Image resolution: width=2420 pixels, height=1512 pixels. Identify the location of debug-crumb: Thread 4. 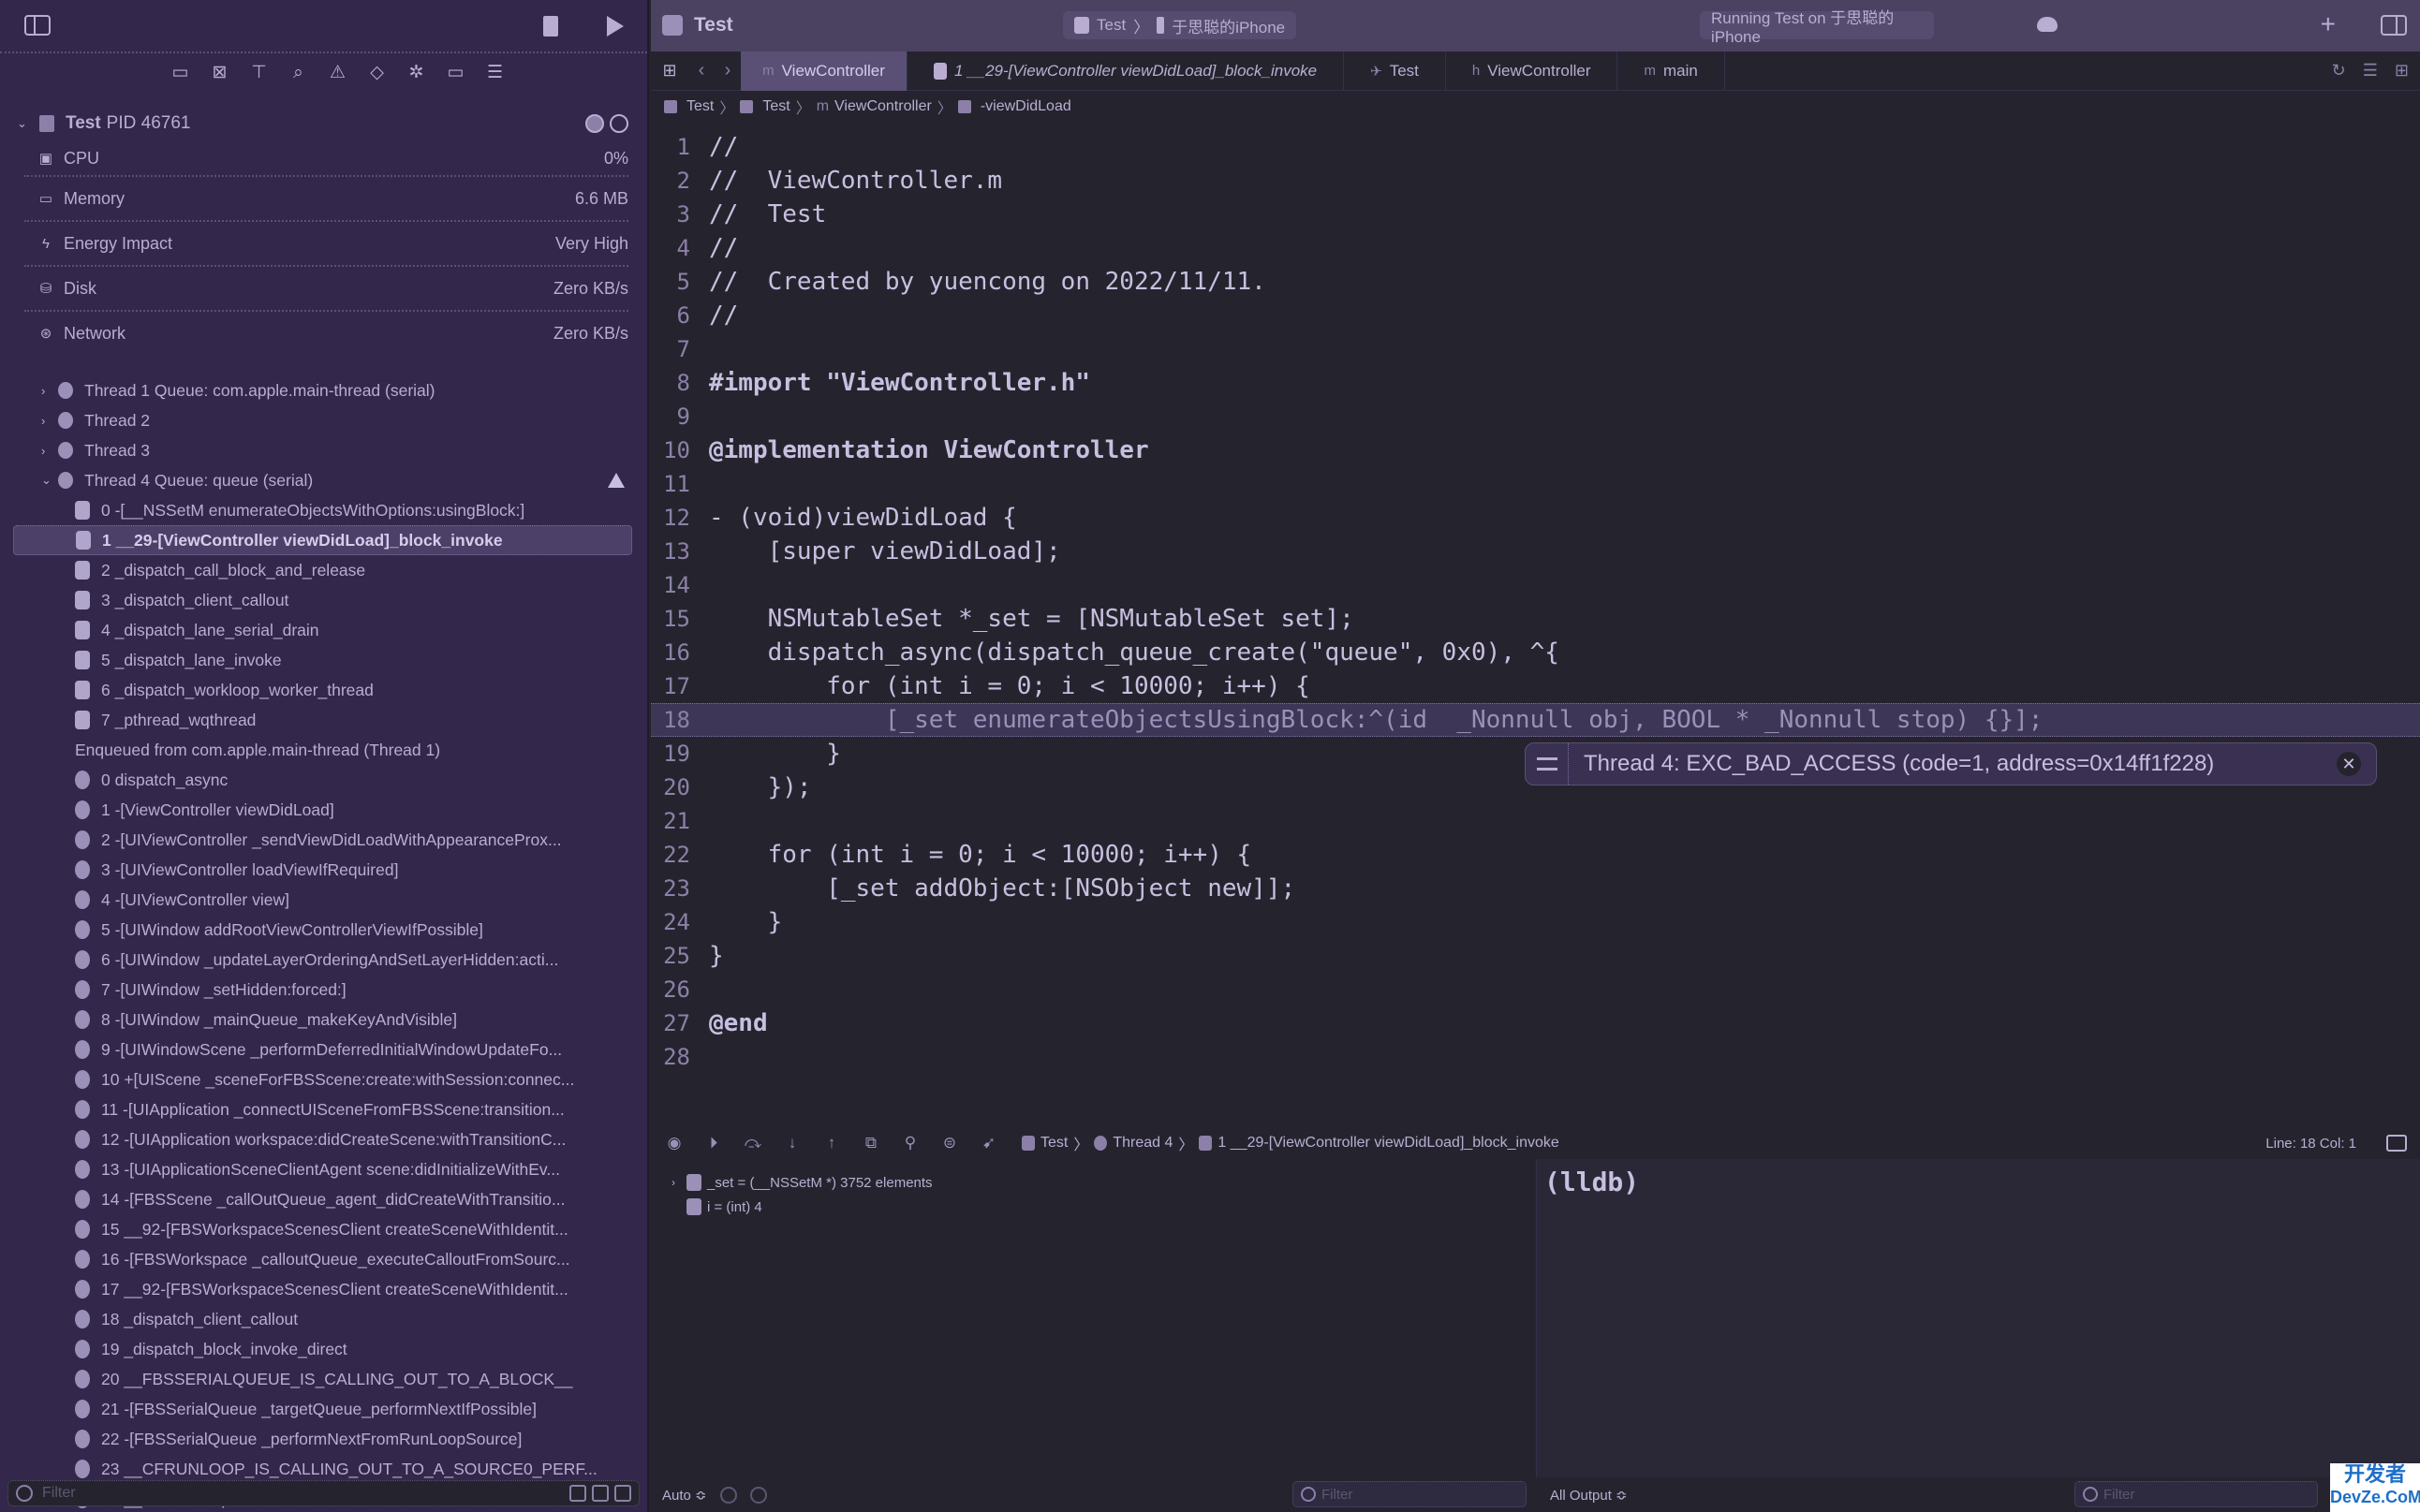
(1143, 1143).